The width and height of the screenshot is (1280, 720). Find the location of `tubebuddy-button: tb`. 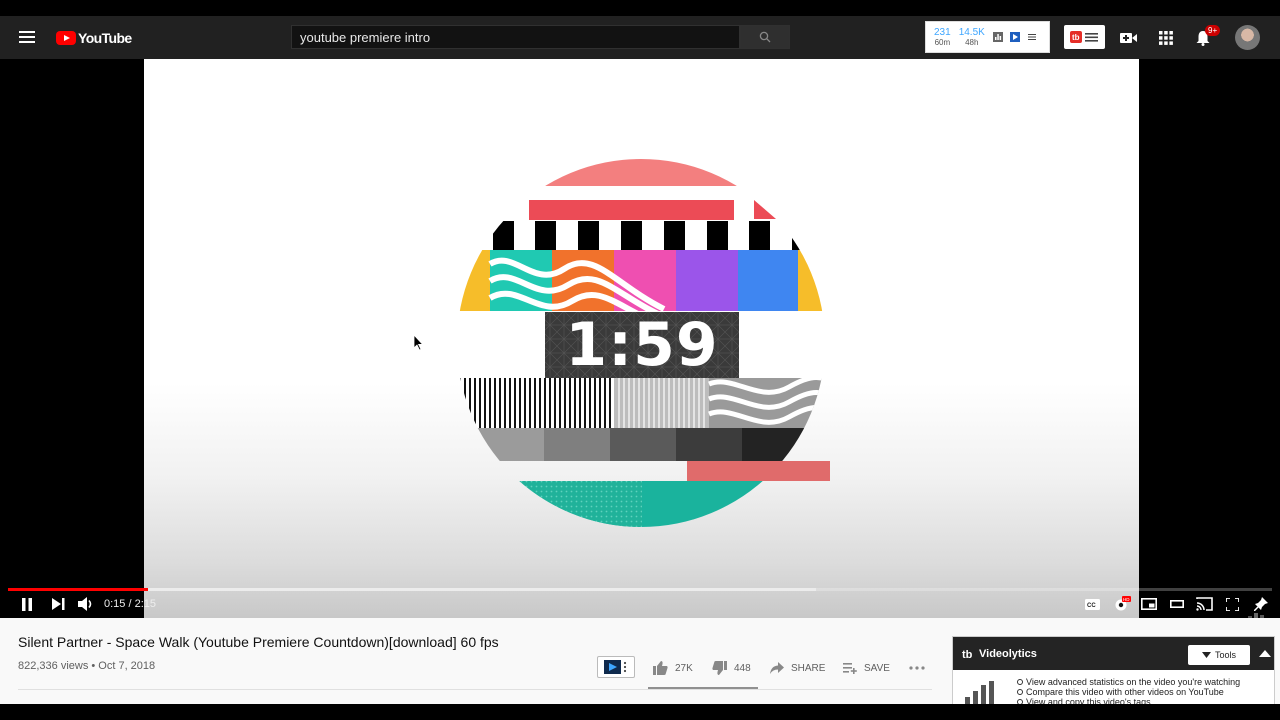

tubebuddy-button: tb is located at coordinates (1084, 37).